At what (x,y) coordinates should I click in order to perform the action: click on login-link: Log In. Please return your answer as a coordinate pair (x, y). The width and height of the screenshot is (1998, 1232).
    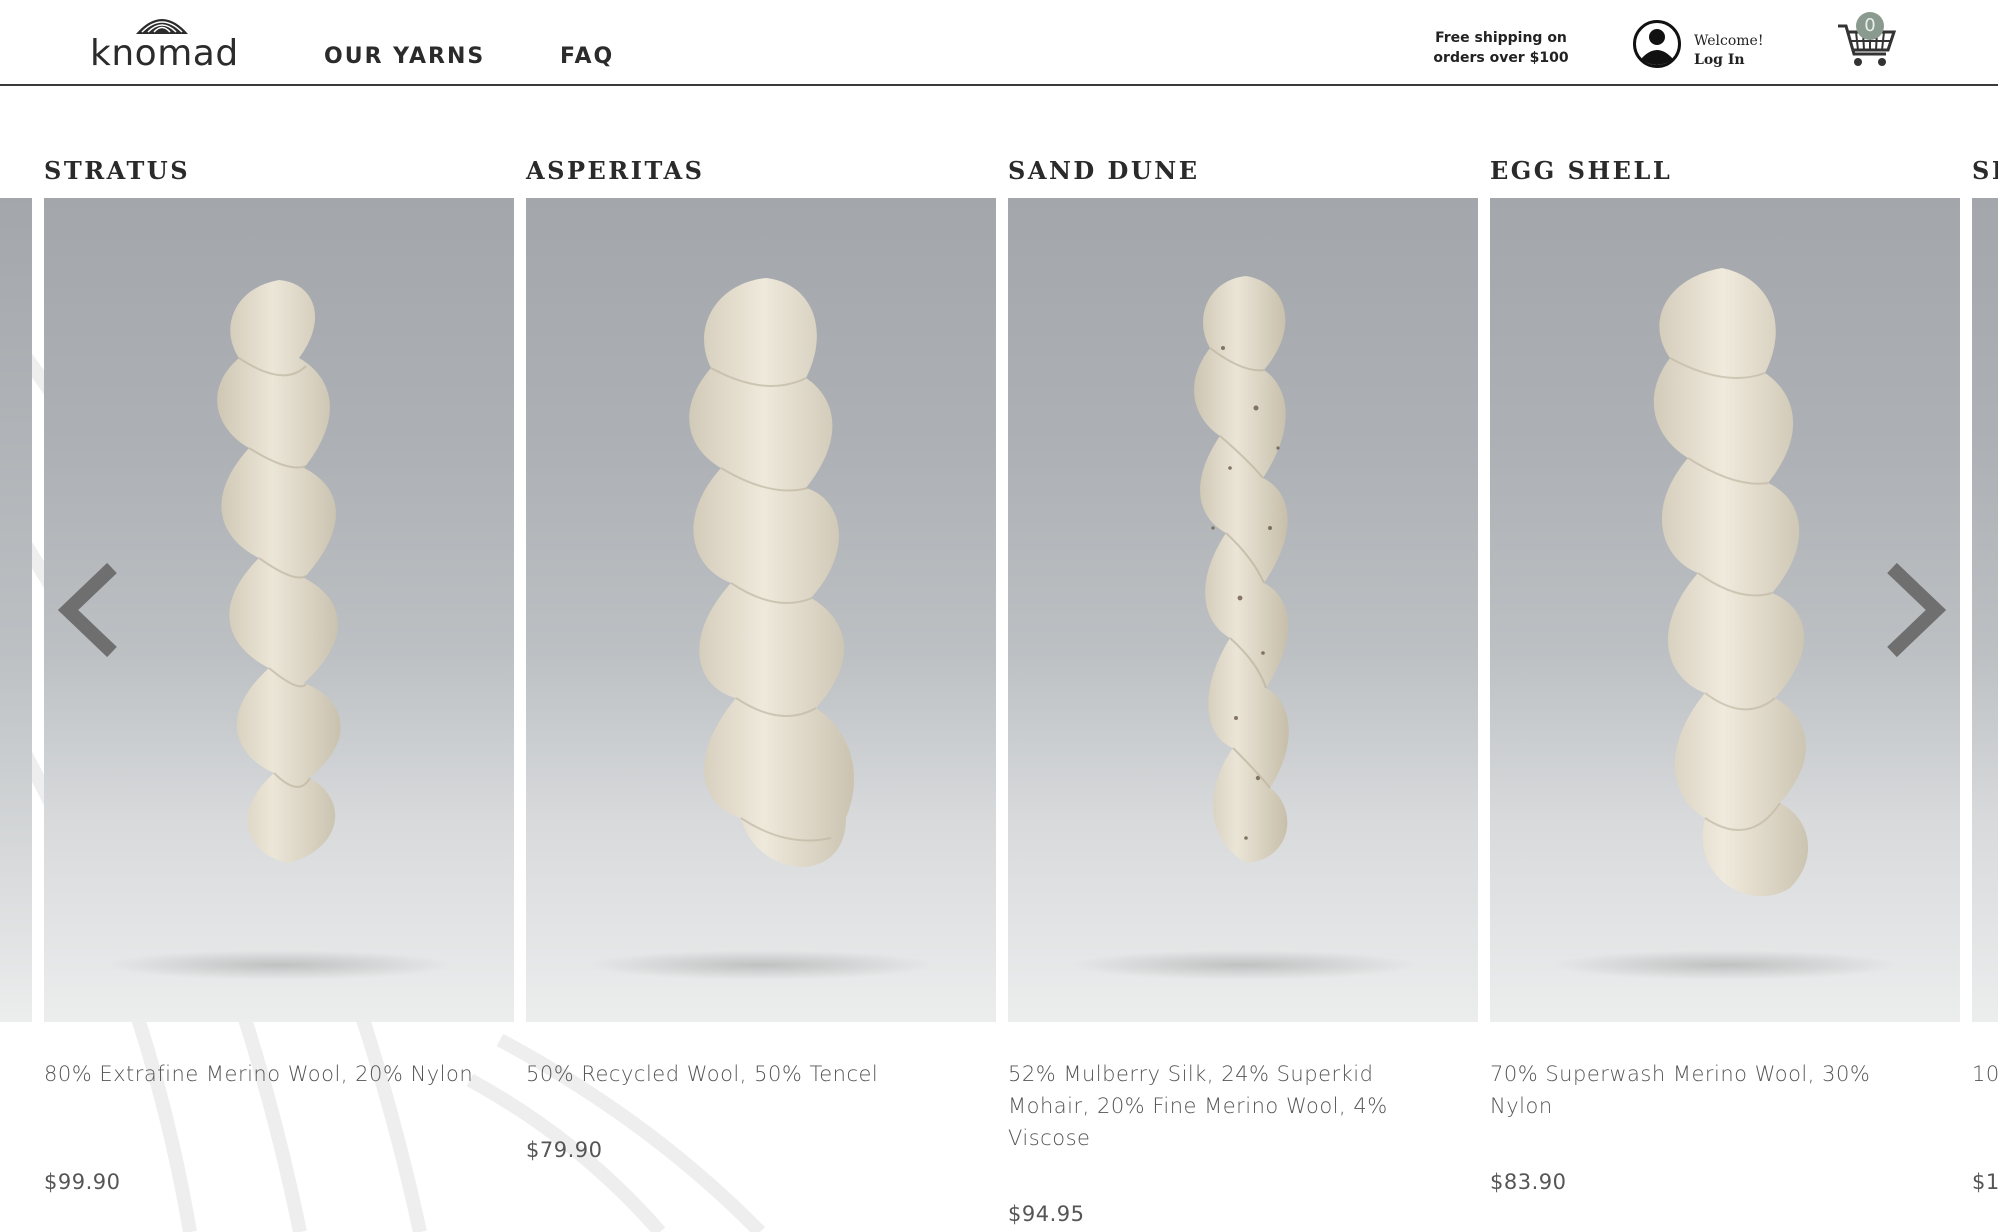
    Looking at the image, I should click on (1728, 60).